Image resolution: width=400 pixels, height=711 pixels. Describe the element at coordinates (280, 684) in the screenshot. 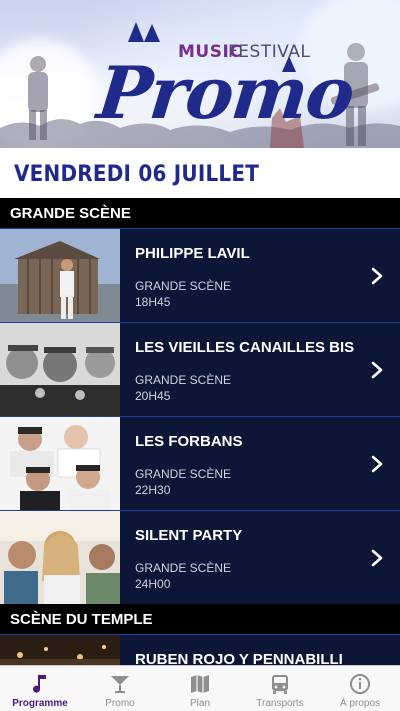

I see `bus-icon` at that location.